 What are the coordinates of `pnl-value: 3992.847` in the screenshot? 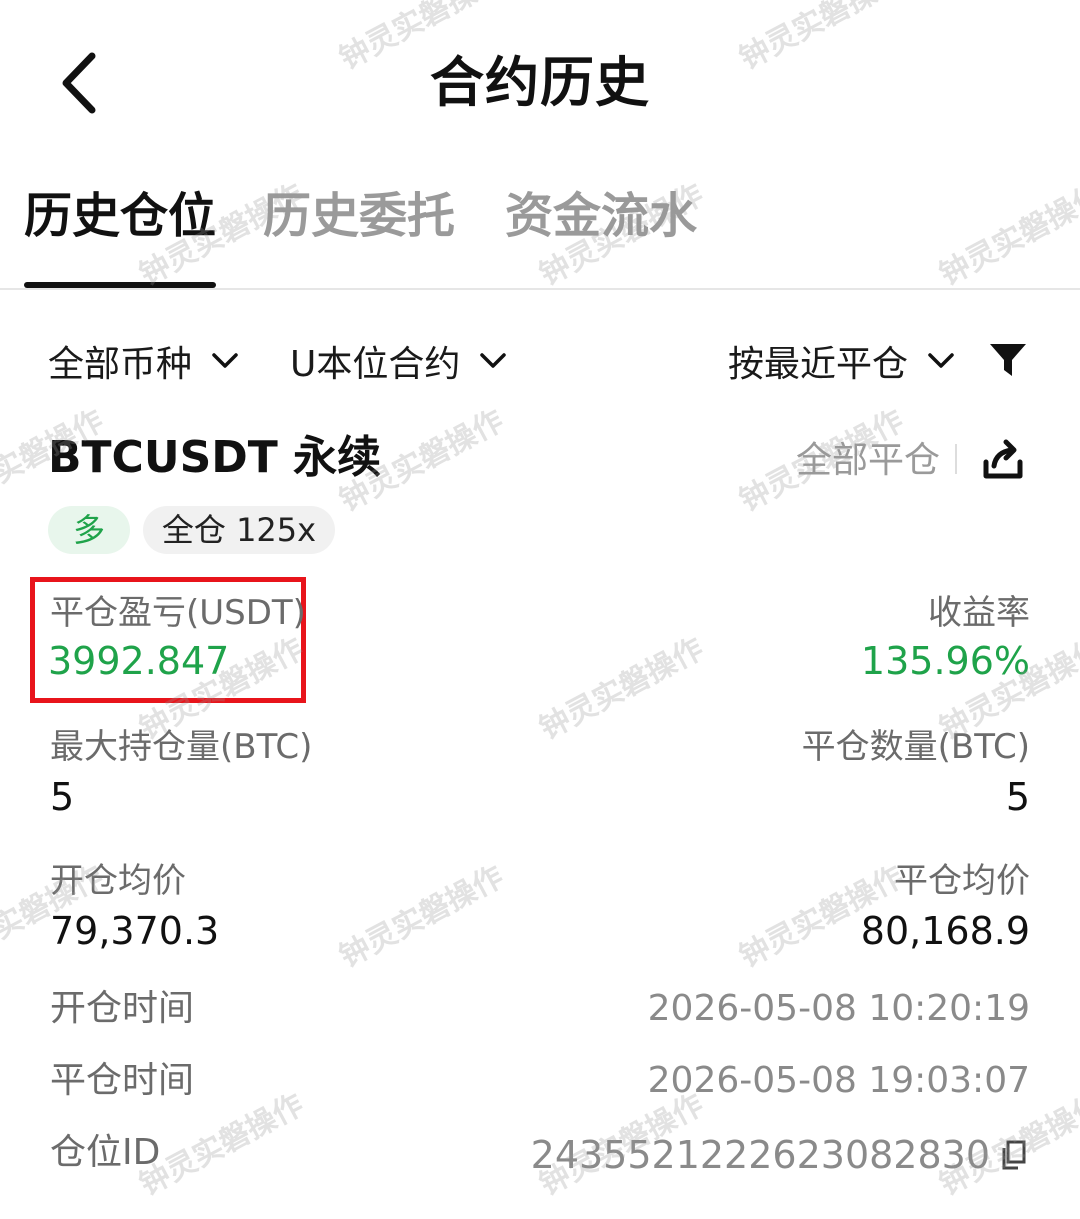 It's located at (139, 661).